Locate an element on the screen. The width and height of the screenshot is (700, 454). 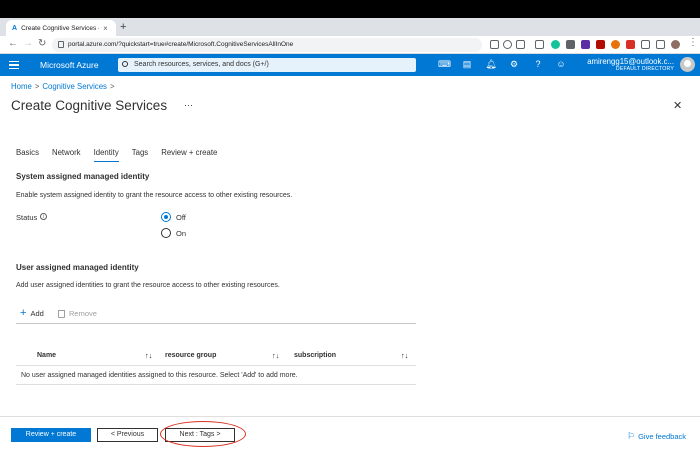
grammarly-icon is located at coordinates (555, 44).